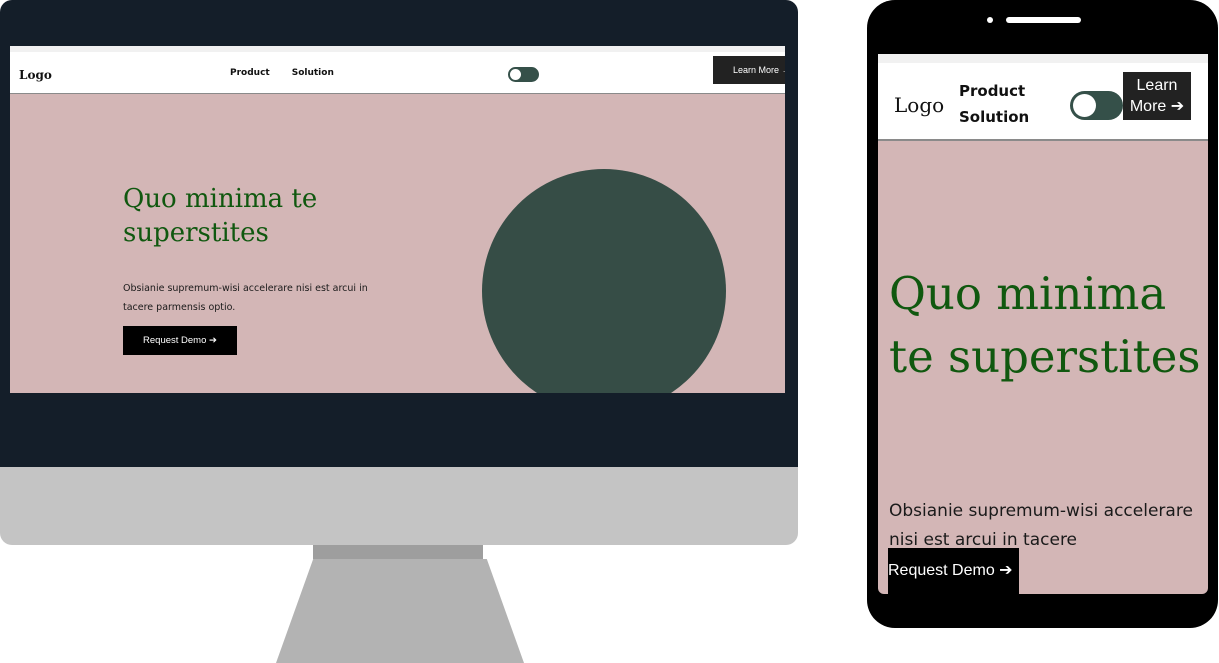 This screenshot has height=663, width=1219. I want to click on desktop-toggle-knob, so click(515, 74).